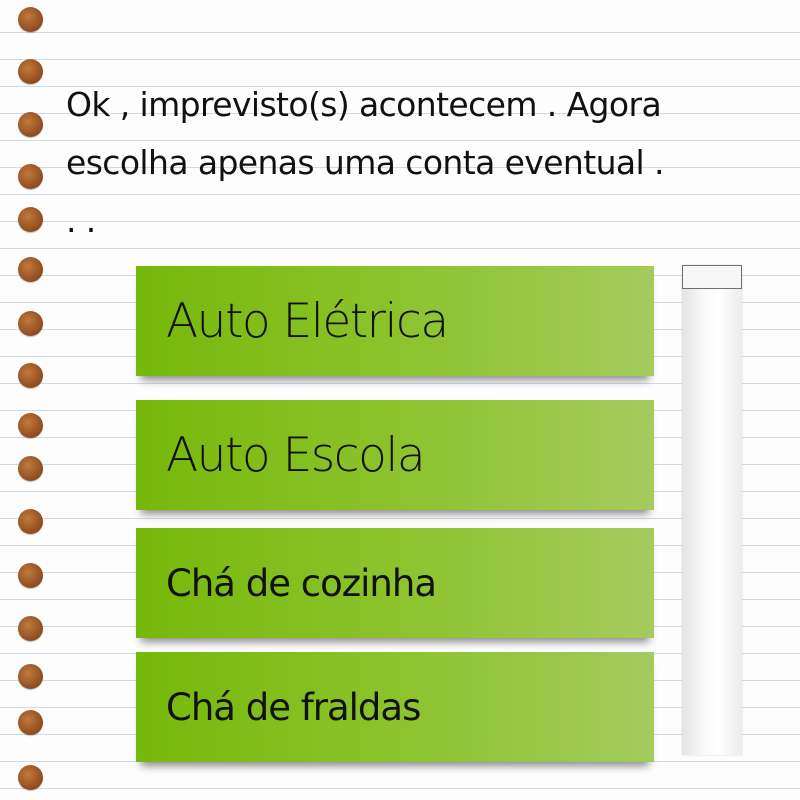 The width and height of the screenshot is (800, 800). I want to click on option-auto-escola: Auto Escola, so click(395, 455).